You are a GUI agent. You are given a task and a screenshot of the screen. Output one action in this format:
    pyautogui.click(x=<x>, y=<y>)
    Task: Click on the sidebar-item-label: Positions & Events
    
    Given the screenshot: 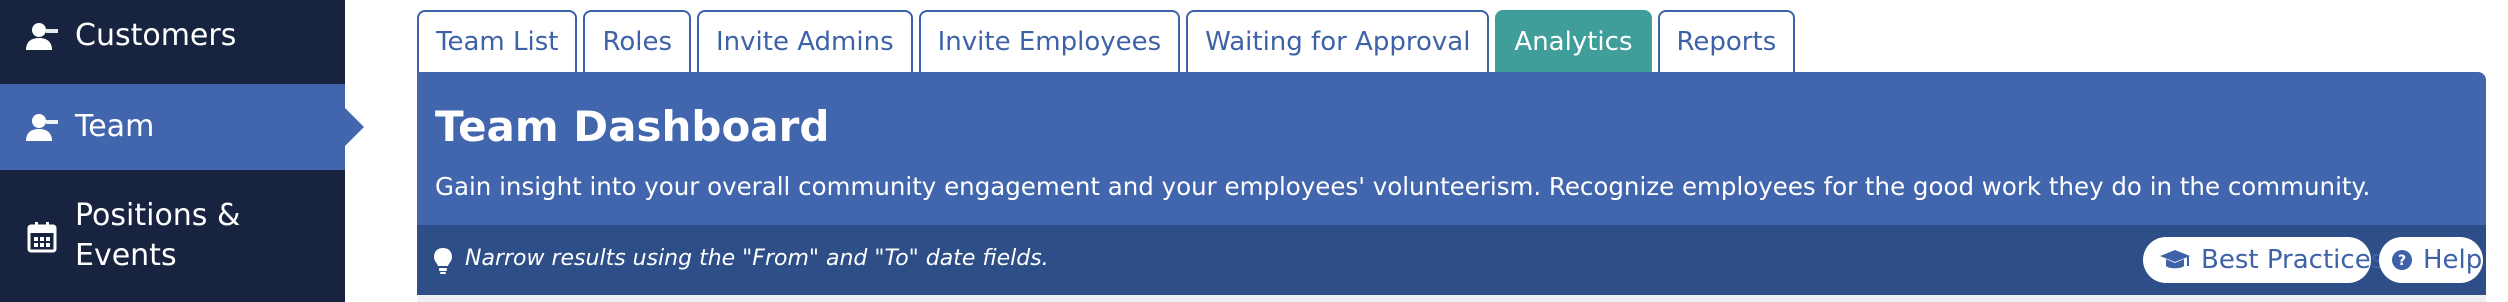 What is the action you would take?
    pyautogui.click(x=158, y=235)
    